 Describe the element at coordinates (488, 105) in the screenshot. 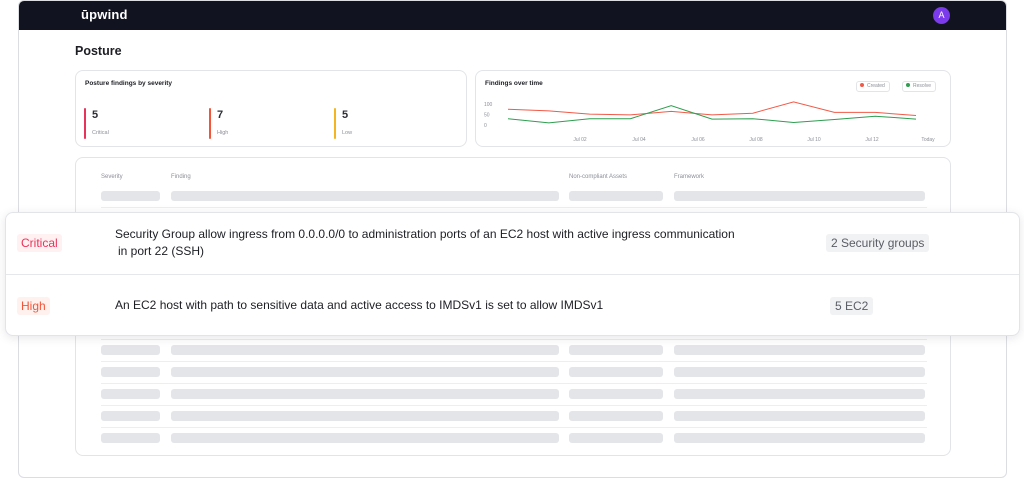

I see `y-tick-label: 100` at that location.